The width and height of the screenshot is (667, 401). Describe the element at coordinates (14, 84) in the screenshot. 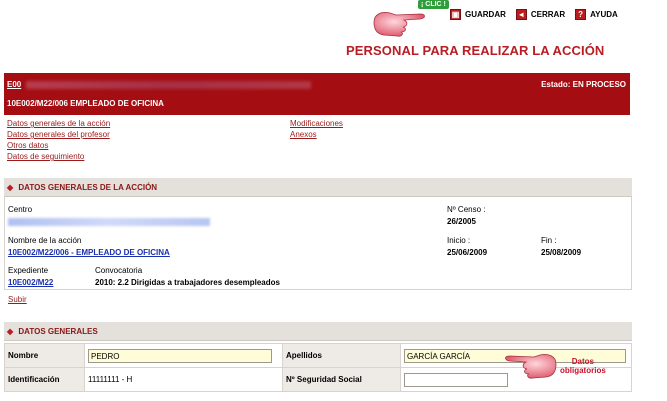

I see `entity-code-link: E00` at that location.